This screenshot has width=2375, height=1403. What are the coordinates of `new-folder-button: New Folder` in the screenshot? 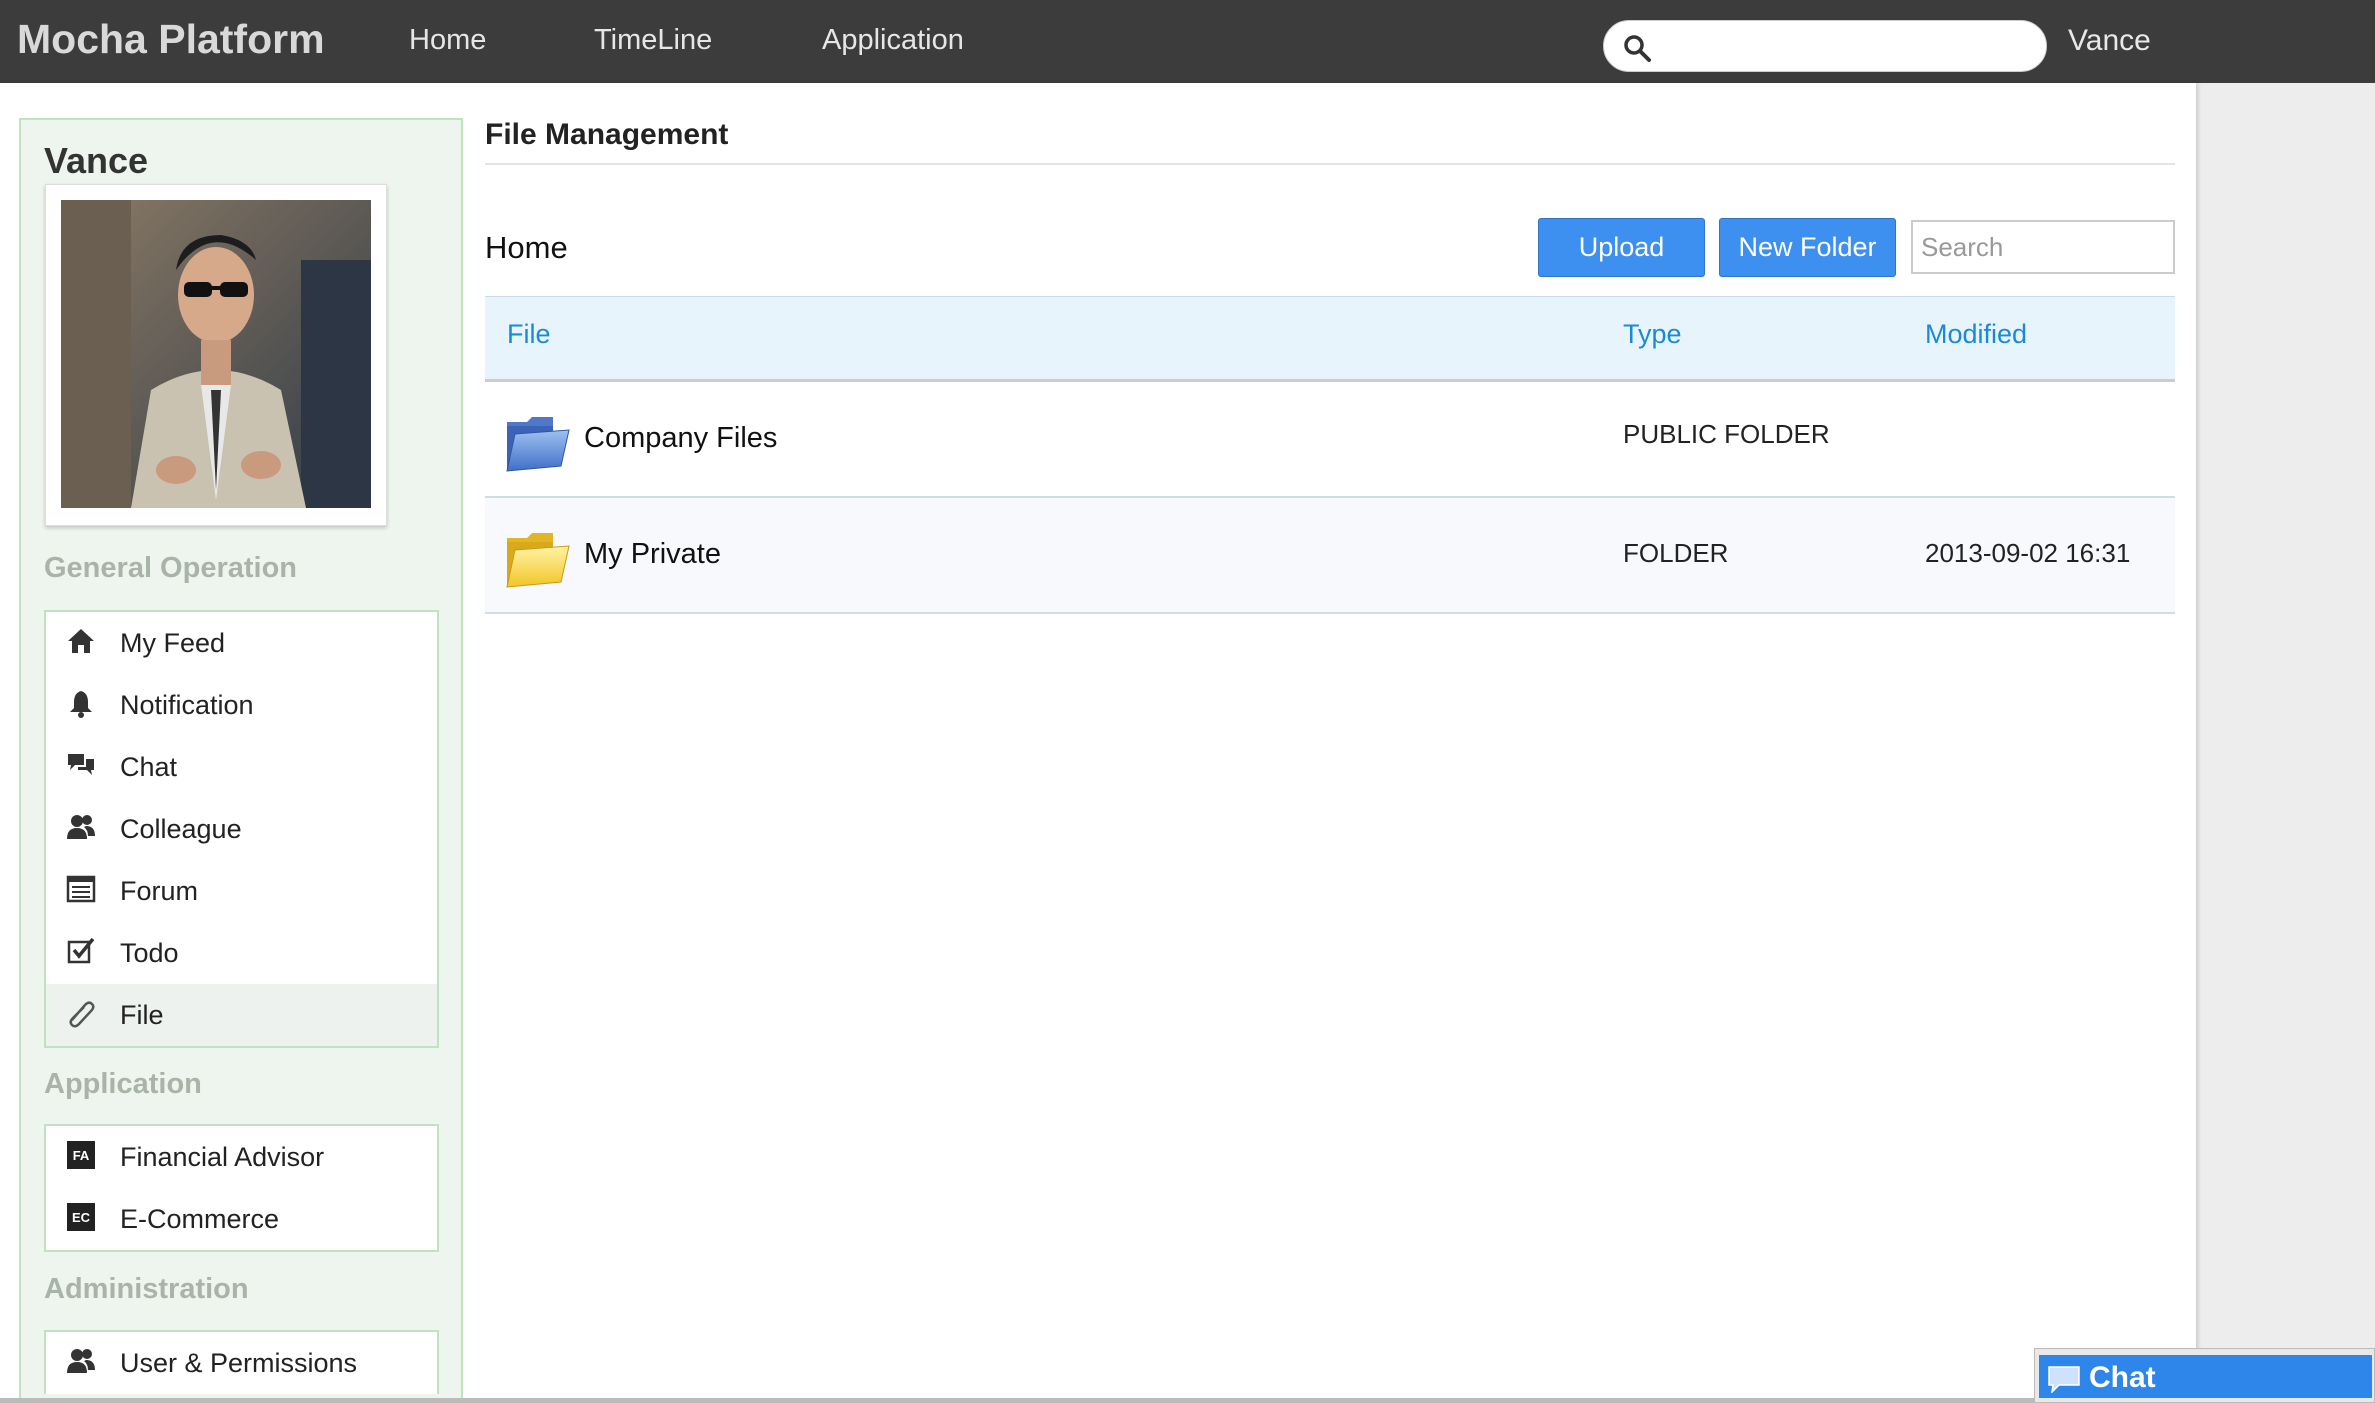 It's located at (1807, 247).